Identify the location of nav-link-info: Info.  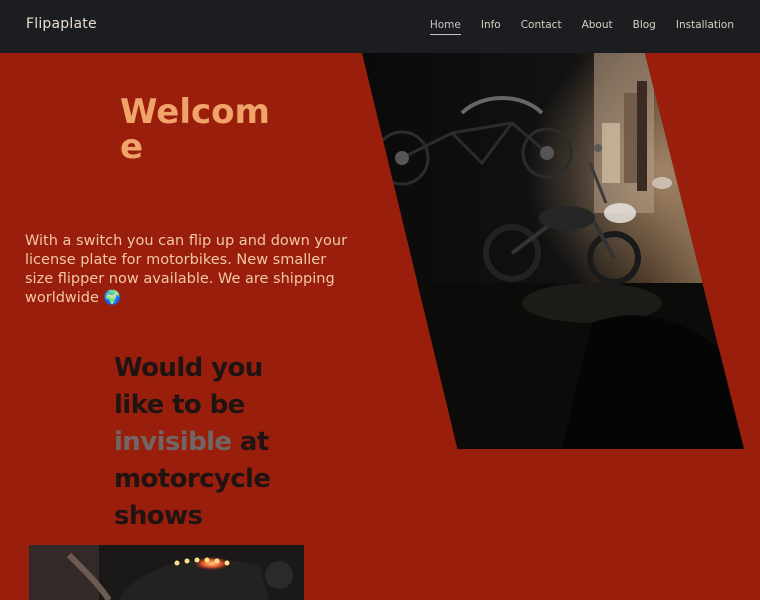
(491, 27).